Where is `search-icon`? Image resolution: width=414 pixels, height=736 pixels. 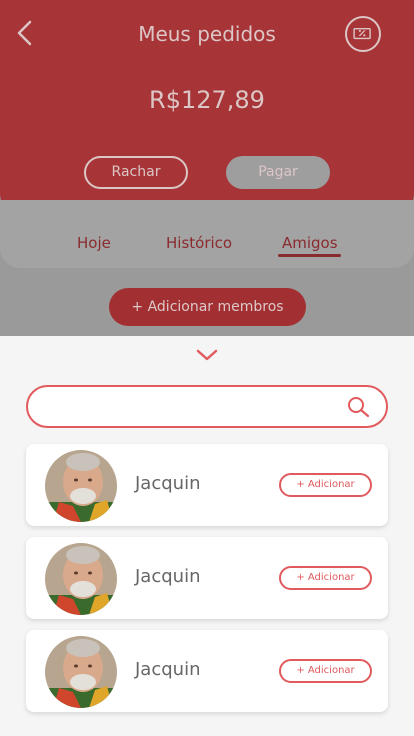
search-icon is located at coordinates (358, 407).